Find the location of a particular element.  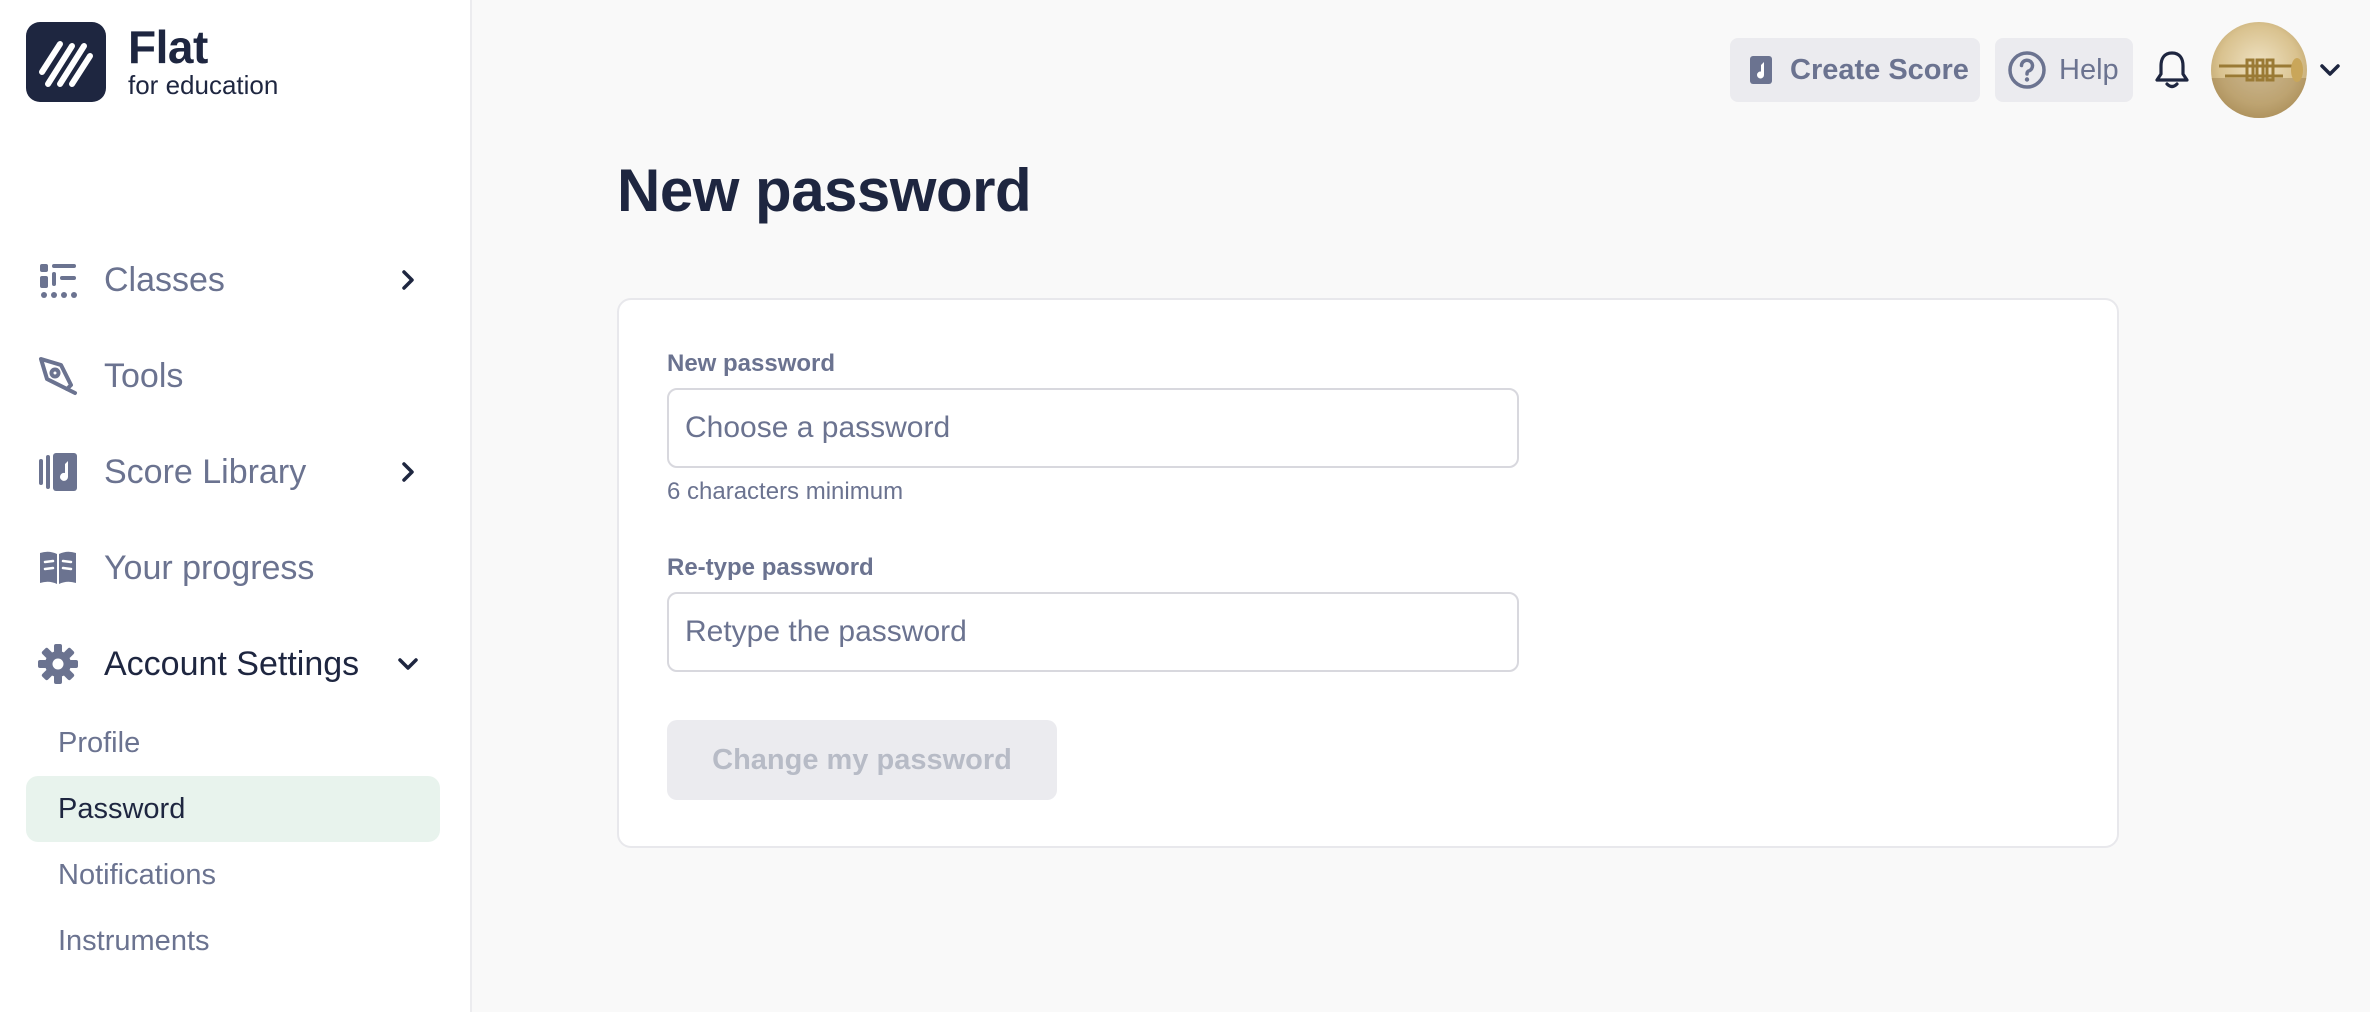

help-label: Help is located at coordinates (2089, 69).